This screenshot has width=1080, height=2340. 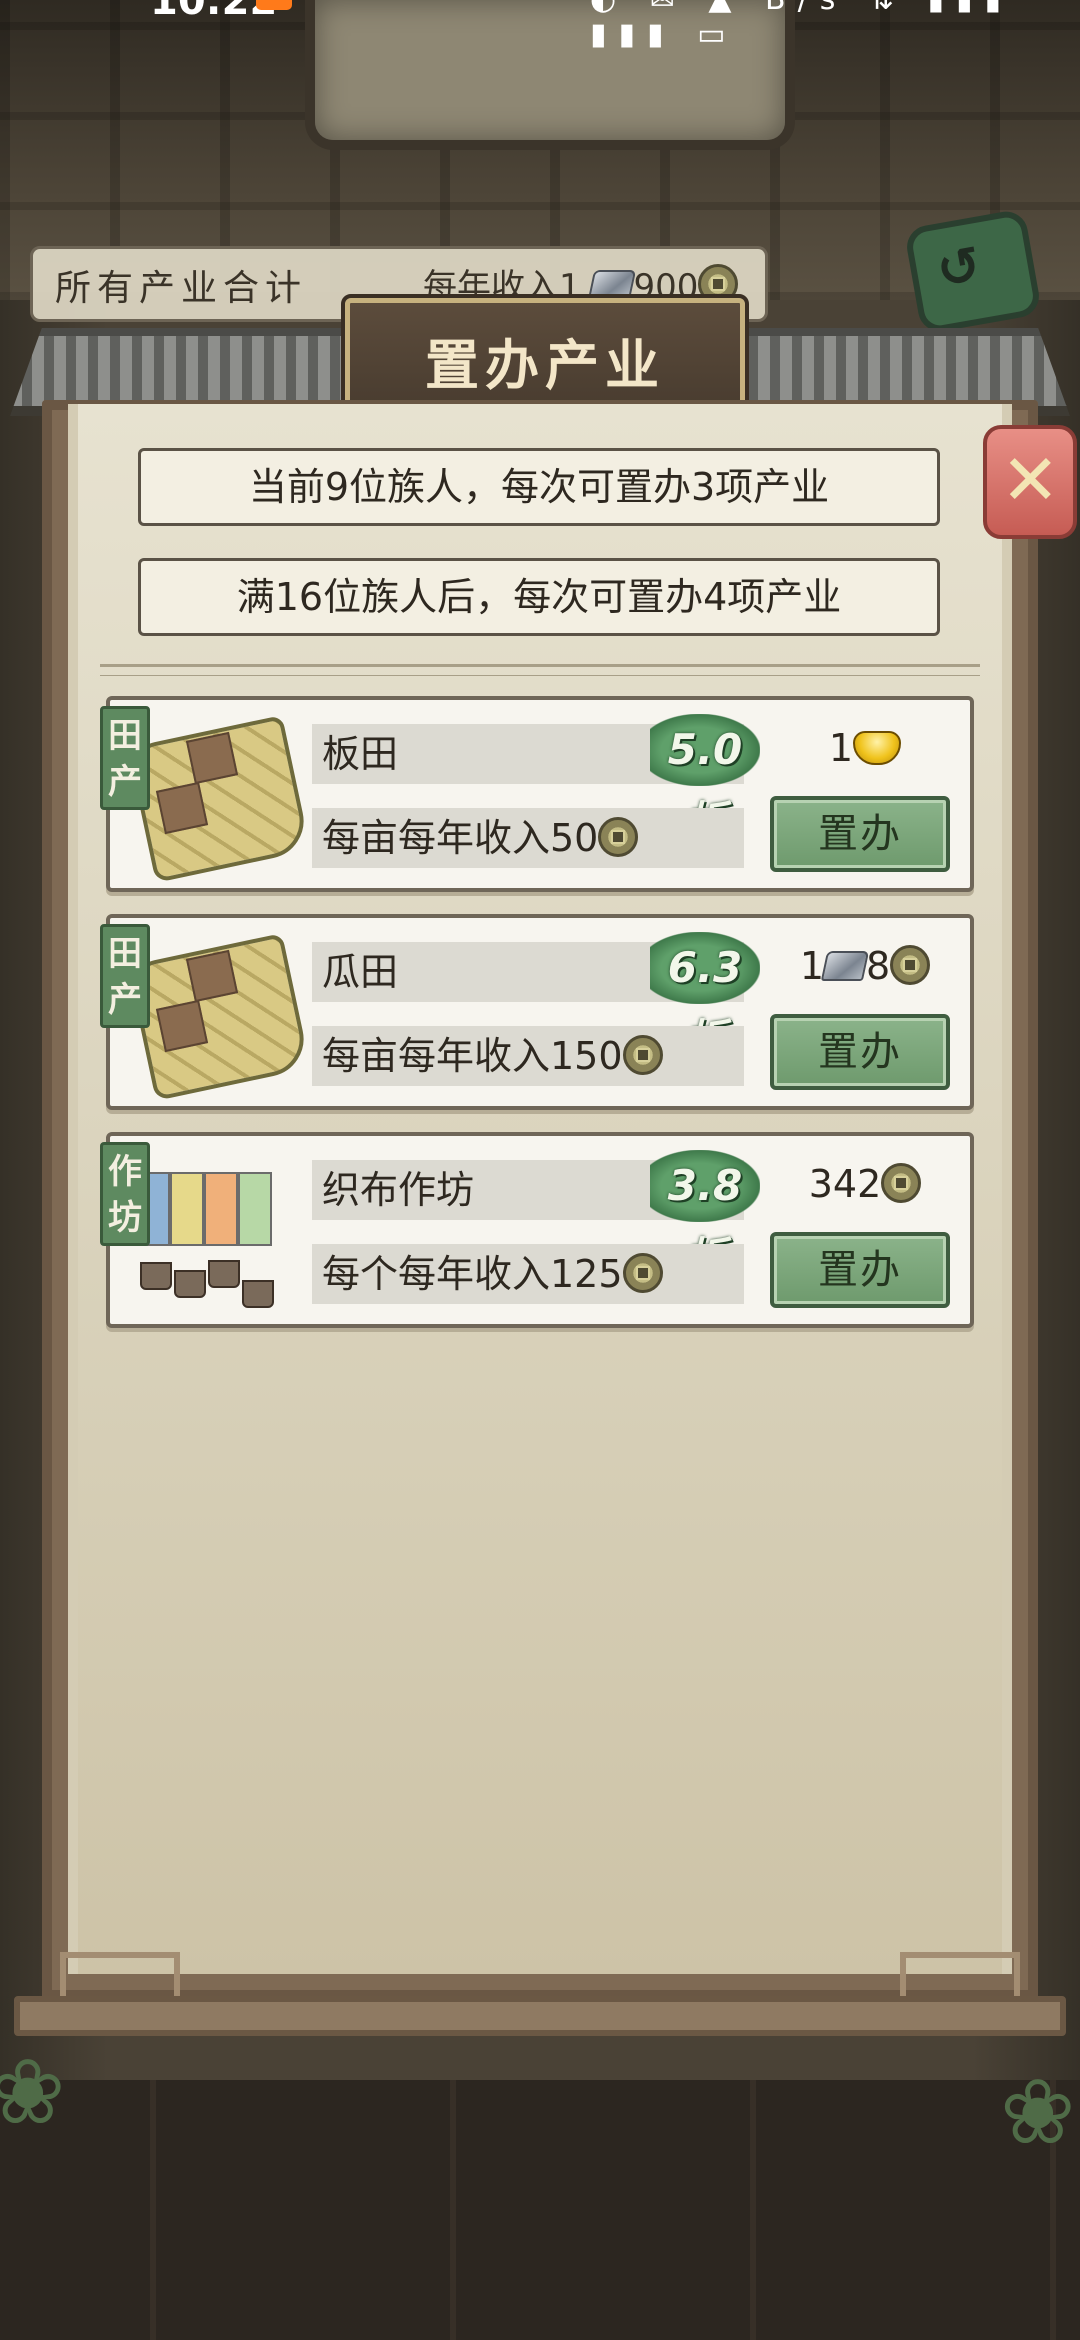 I want to click on divider, so click(x=540, y=670).